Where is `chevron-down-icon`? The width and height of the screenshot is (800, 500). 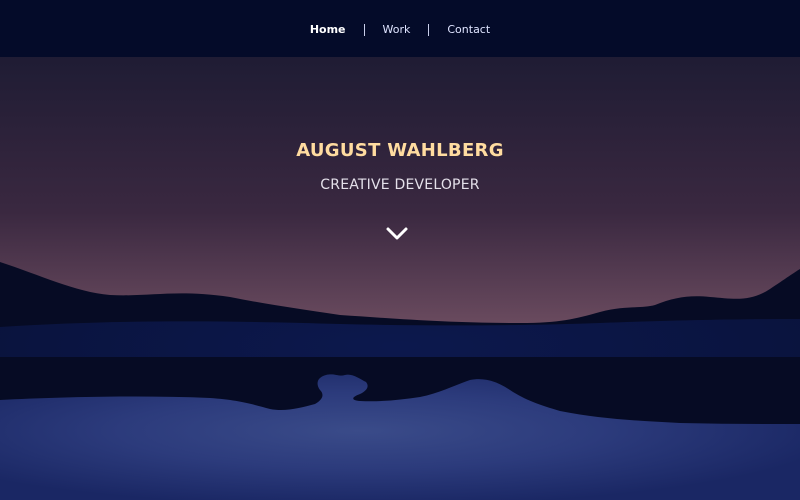 chevron-down-icon is located at coordinates (397, 234).